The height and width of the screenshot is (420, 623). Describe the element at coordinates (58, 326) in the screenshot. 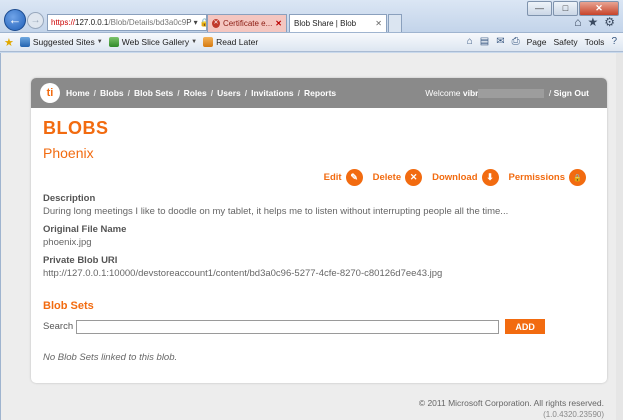

I see `search-label: Search` at that location.